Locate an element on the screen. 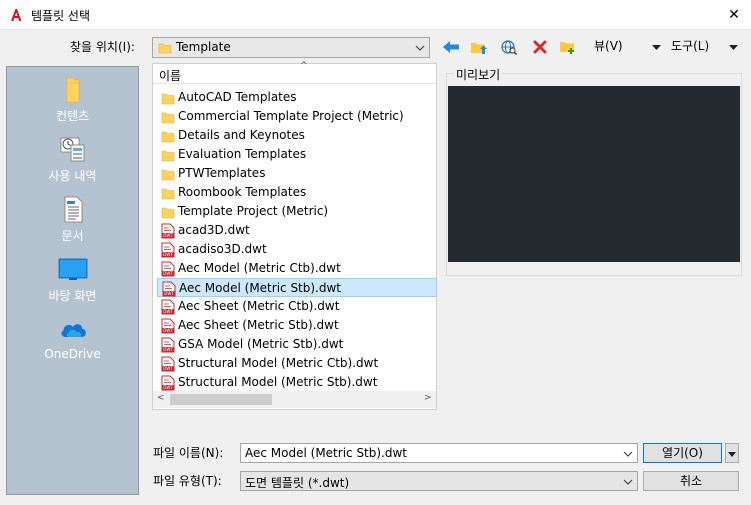  open-options-button is located at coordinates (732, 453).